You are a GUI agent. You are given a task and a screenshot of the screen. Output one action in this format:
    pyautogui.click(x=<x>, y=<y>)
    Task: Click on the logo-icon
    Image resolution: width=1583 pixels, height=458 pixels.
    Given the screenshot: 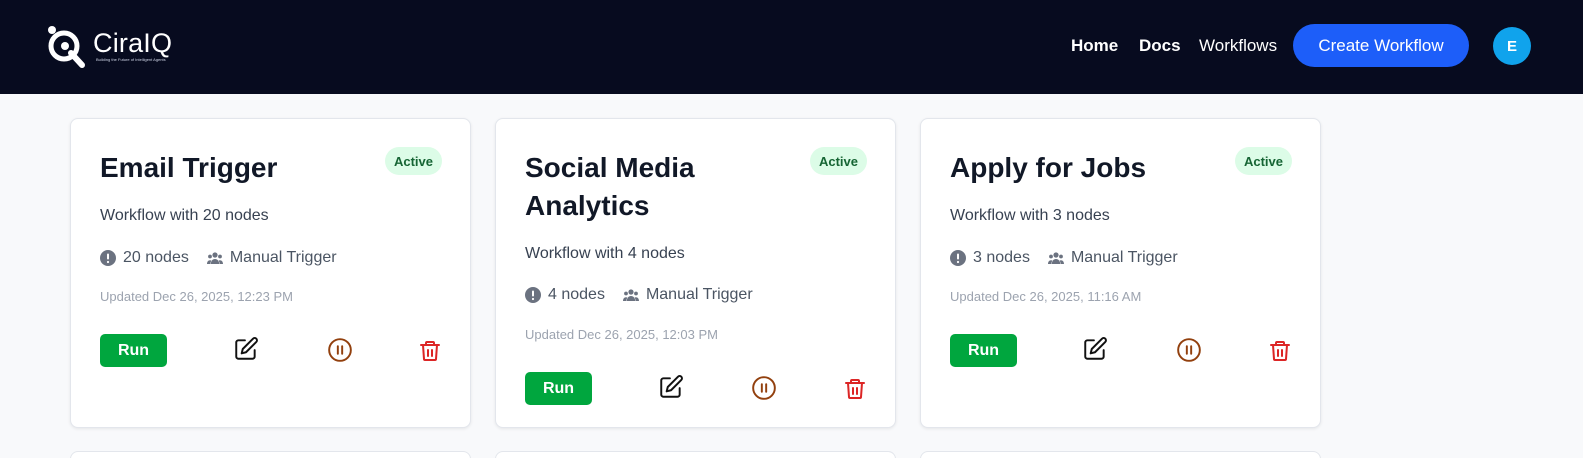 What is the action you would take?
    pyautogui.click(x=66, y=47)
    